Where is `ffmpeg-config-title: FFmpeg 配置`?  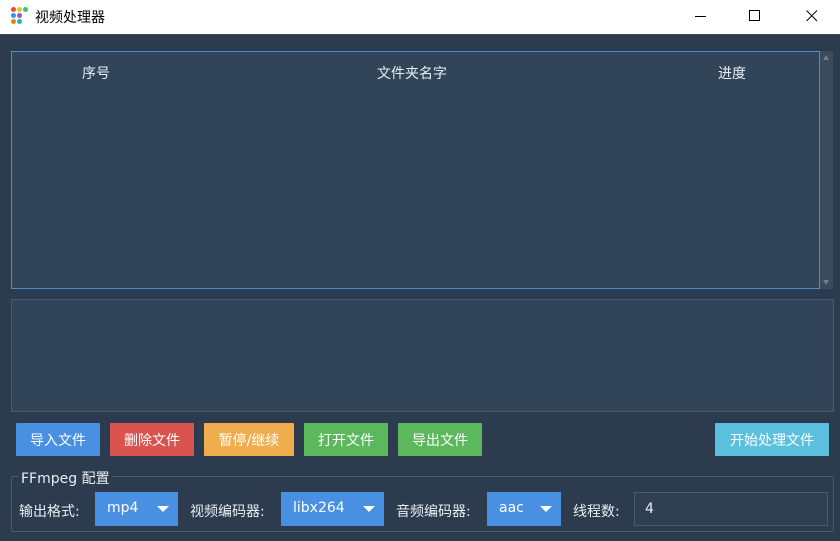 ffmpeg-config-title: FFmpeg 配置 is located at coordinates (65, 478).